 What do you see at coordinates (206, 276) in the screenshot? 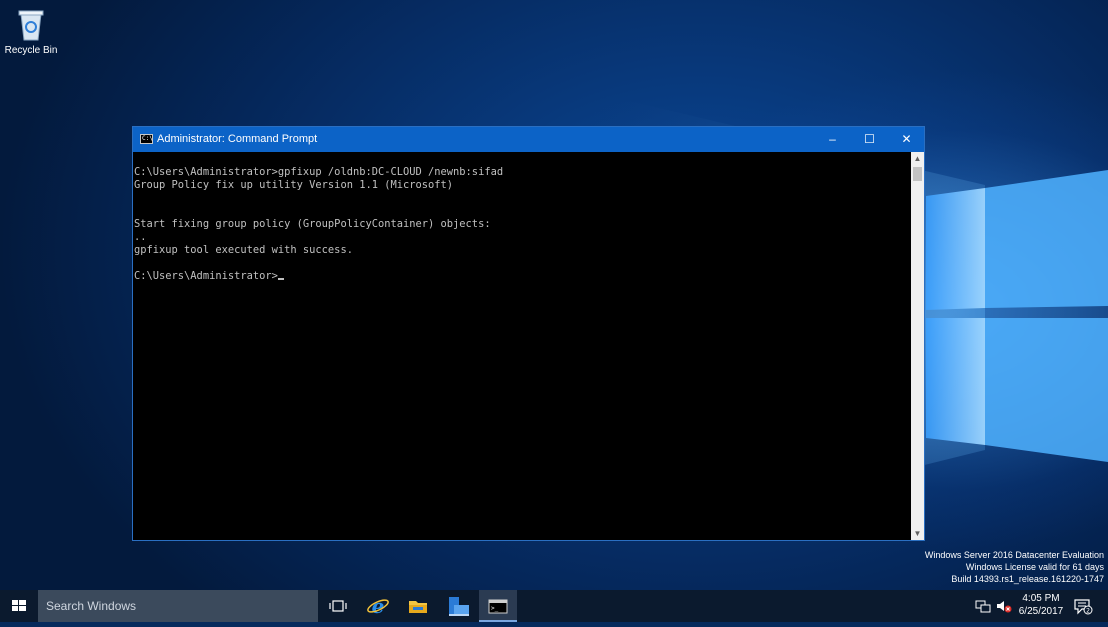
I see `console-prompt: C:\Users\Administrator>` at bounding box center [206, 276].